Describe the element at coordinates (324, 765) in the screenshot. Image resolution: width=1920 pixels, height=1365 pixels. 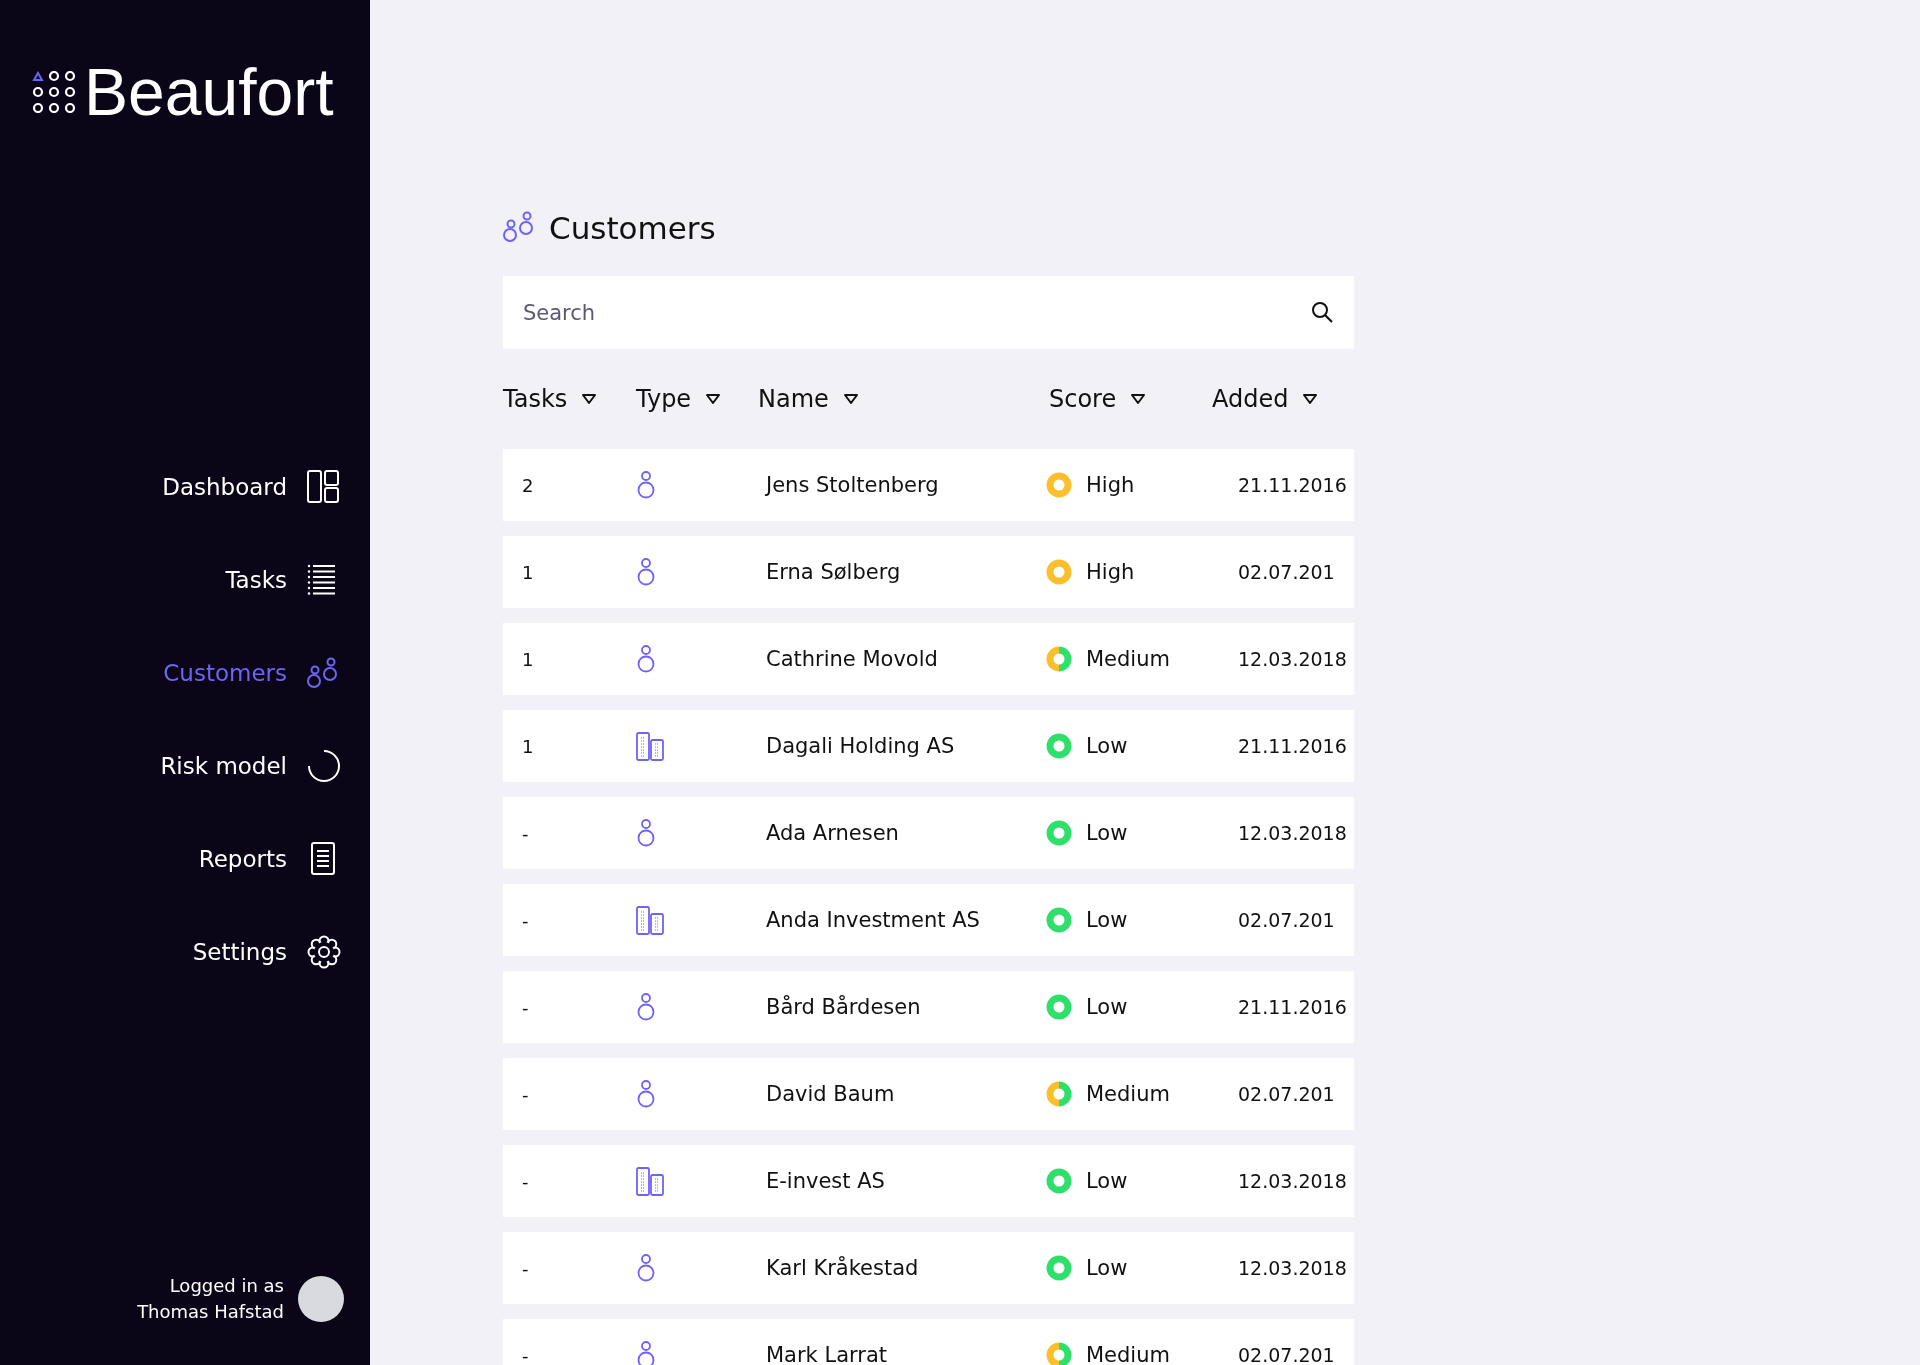
I see `arc-icon` at that location.